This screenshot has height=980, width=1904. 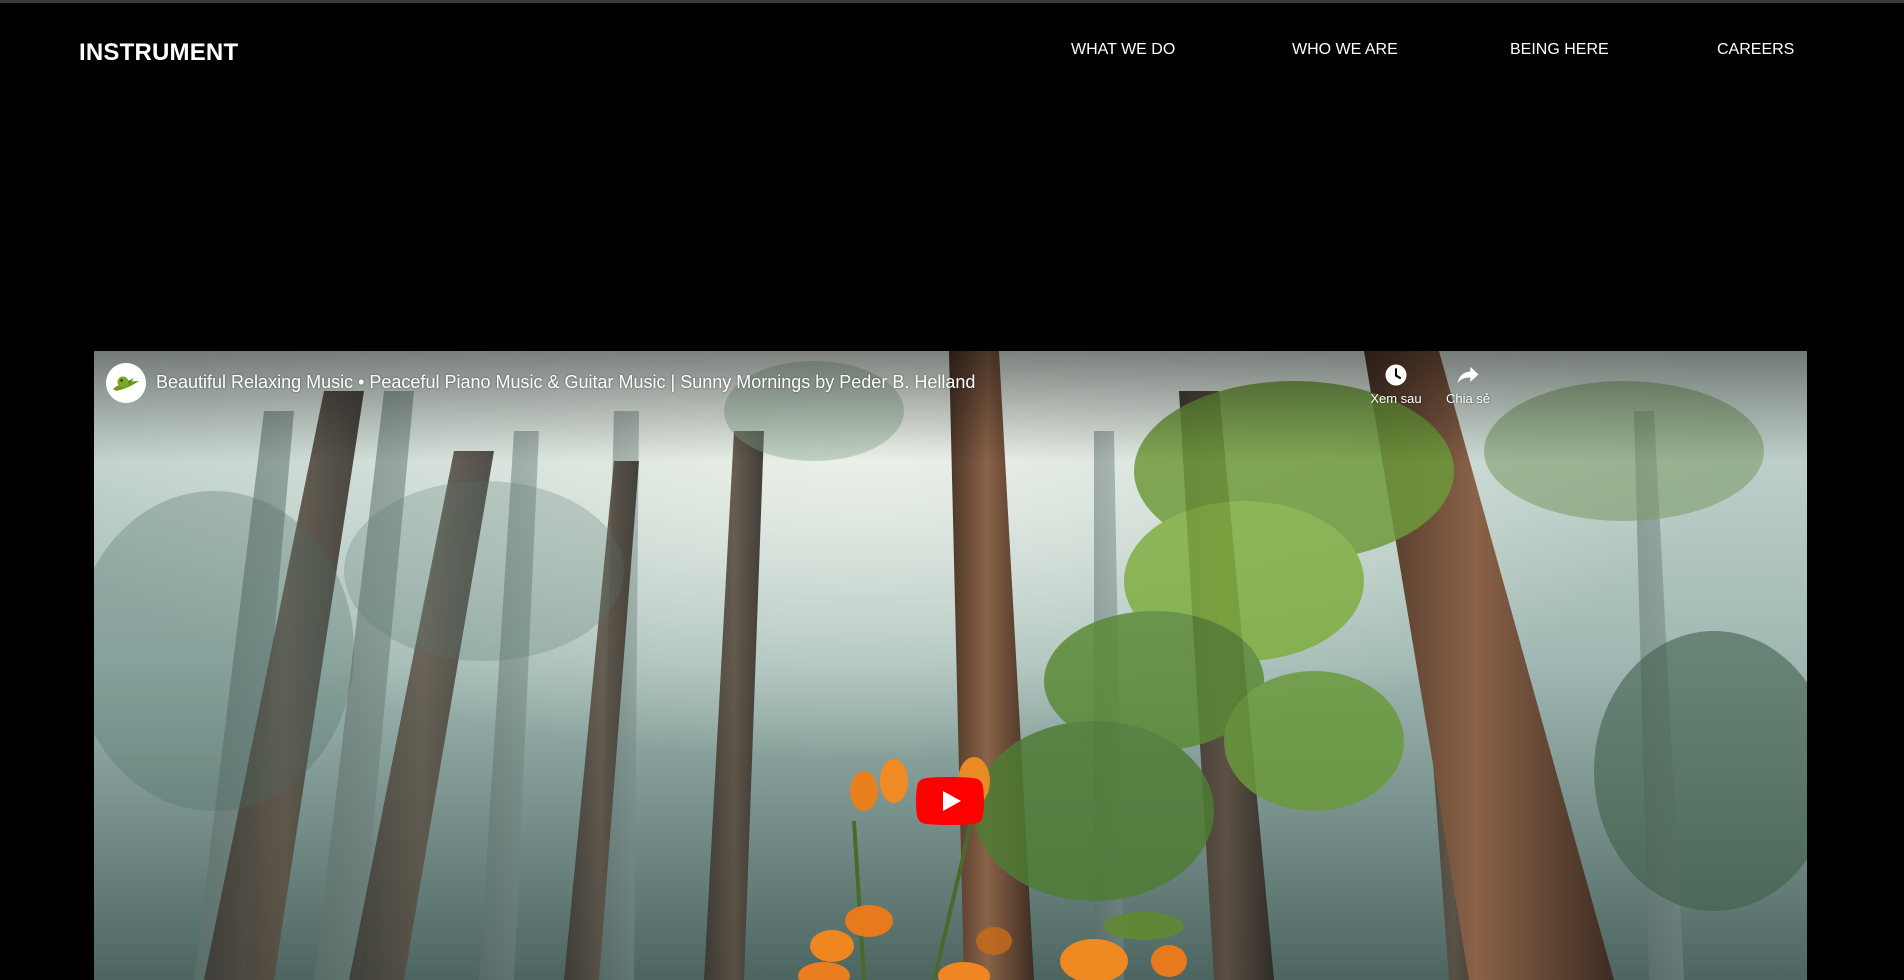 What do you see at coordinates (1123, 50) in the screenshot?
I see `nav-what-we-do: WHAT WE DO` at bounding box center [1123, 50].